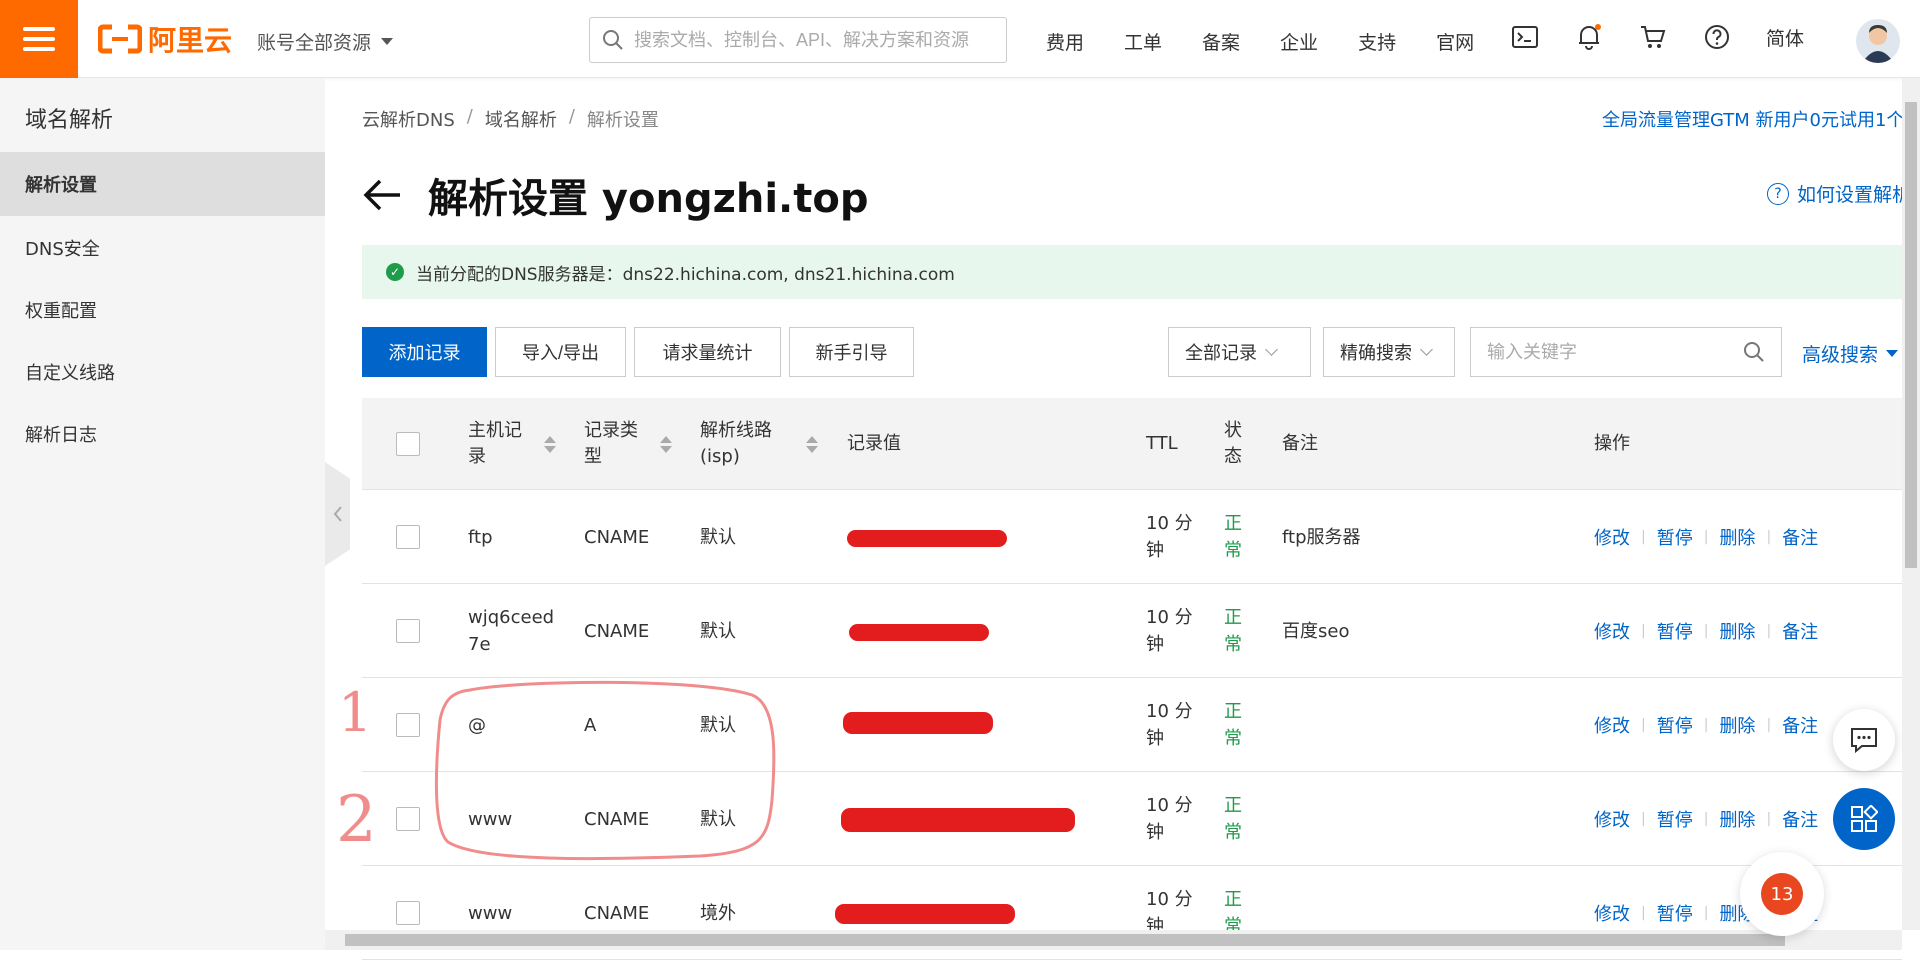  I want to click on column-header-line: 解析线路(isp), so click(770, 444).